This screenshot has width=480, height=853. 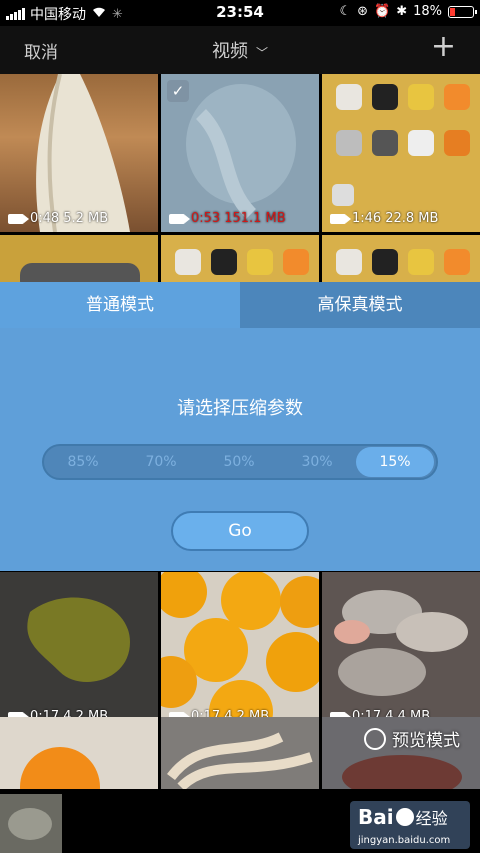 I want to click on food-thumbnail, so click(x=240, y=760).